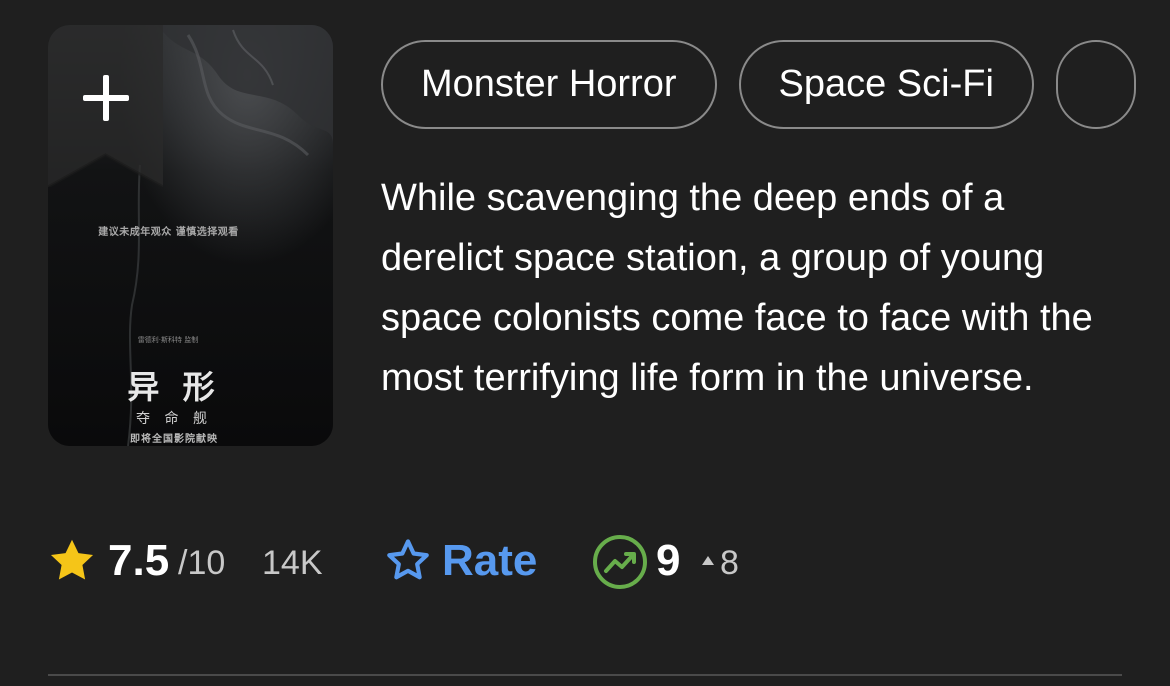 This screenshot has width=1170, height=686. Describe the element at coordinates (106, 100) in the screenshot. I see `plus-icon` at that location.